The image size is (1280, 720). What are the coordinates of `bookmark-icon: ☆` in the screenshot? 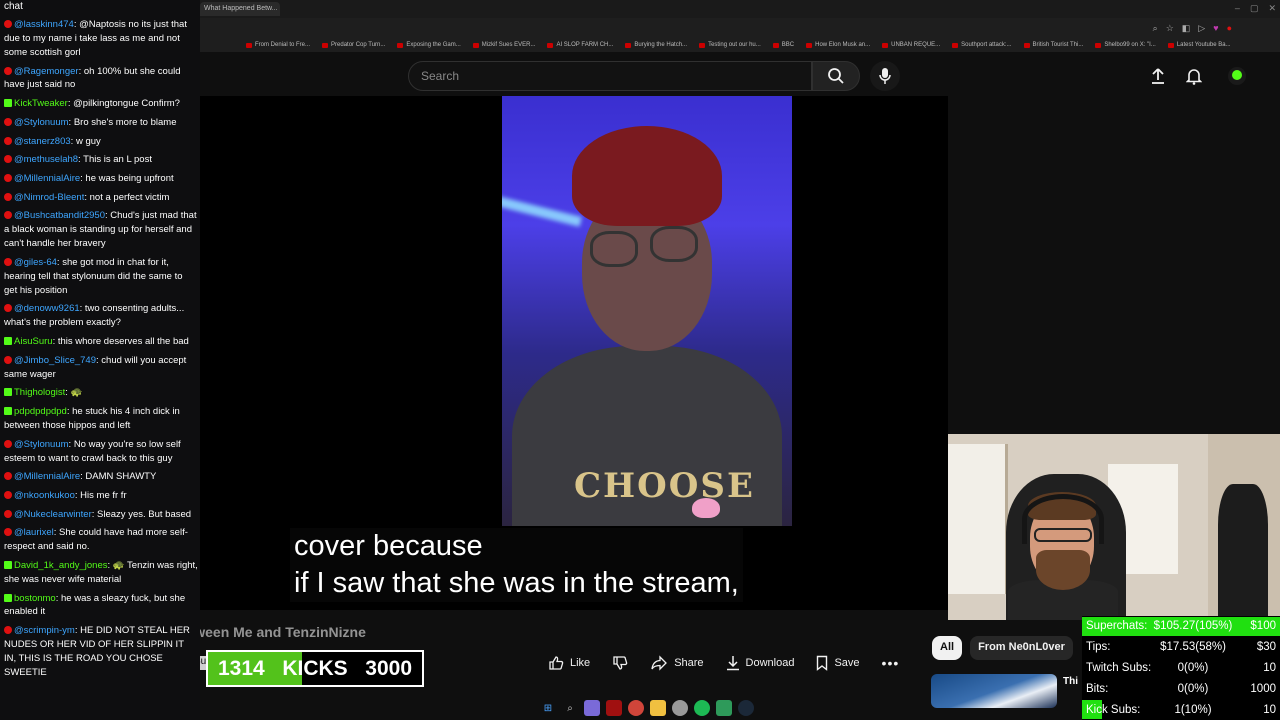 It's located at (1170, 28).